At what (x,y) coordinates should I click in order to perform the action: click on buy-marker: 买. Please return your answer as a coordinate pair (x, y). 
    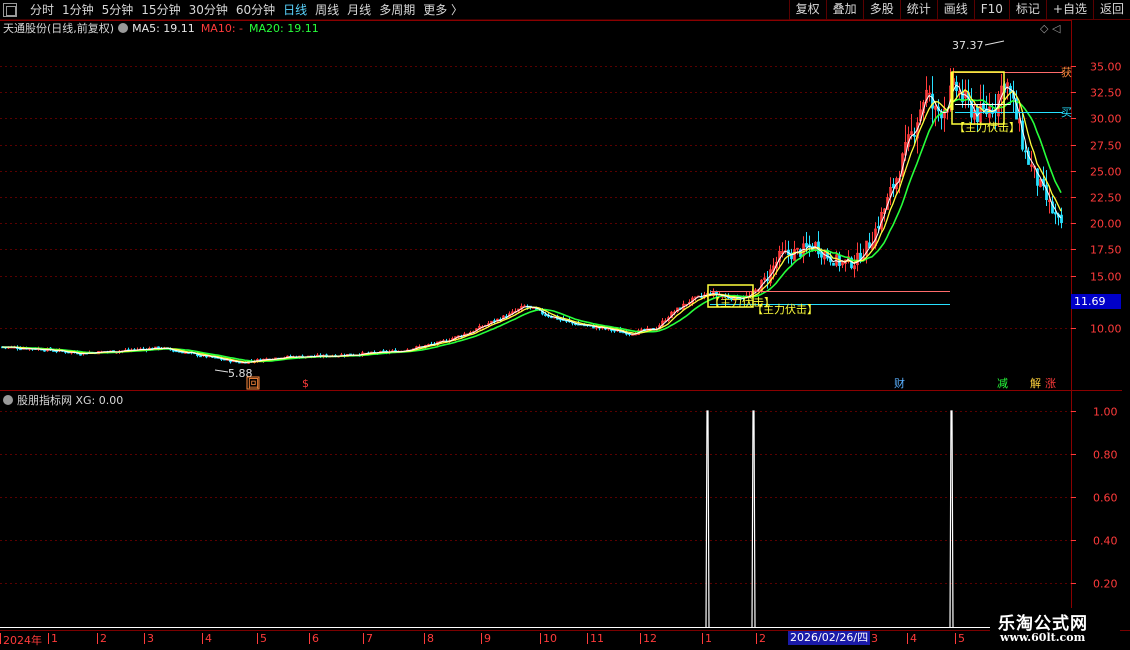
    Looking at the image, I should click on (1066, 112).